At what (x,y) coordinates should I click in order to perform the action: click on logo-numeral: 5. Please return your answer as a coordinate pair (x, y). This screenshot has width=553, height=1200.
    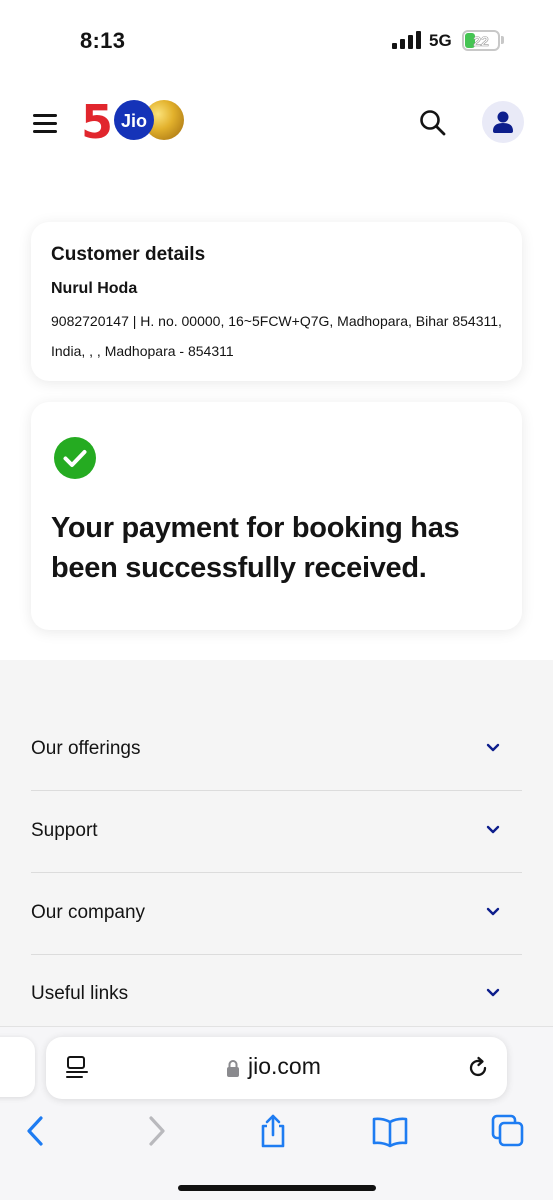
    Looking at the image, I should click on (97, 120).